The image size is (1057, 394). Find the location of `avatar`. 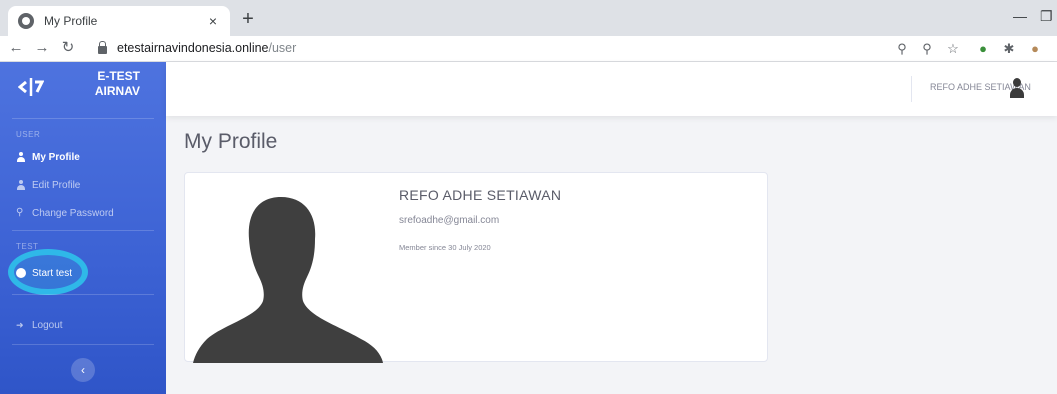

avatar is located at coordinates (1017, 88).